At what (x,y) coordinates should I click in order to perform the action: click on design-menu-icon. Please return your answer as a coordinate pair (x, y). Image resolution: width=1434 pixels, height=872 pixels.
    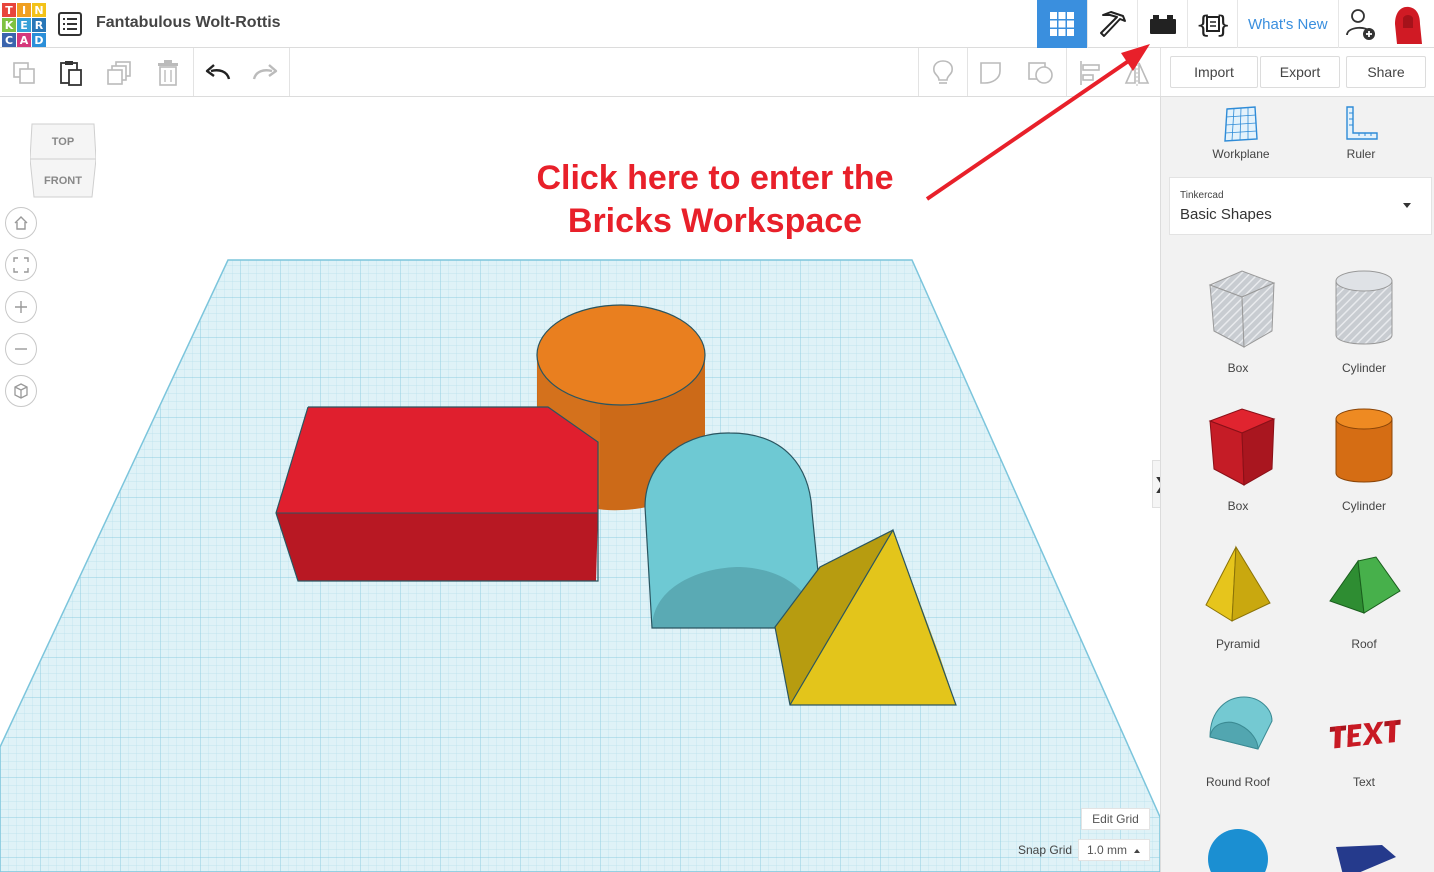
    Looking at the image, I should click on (70, 24).